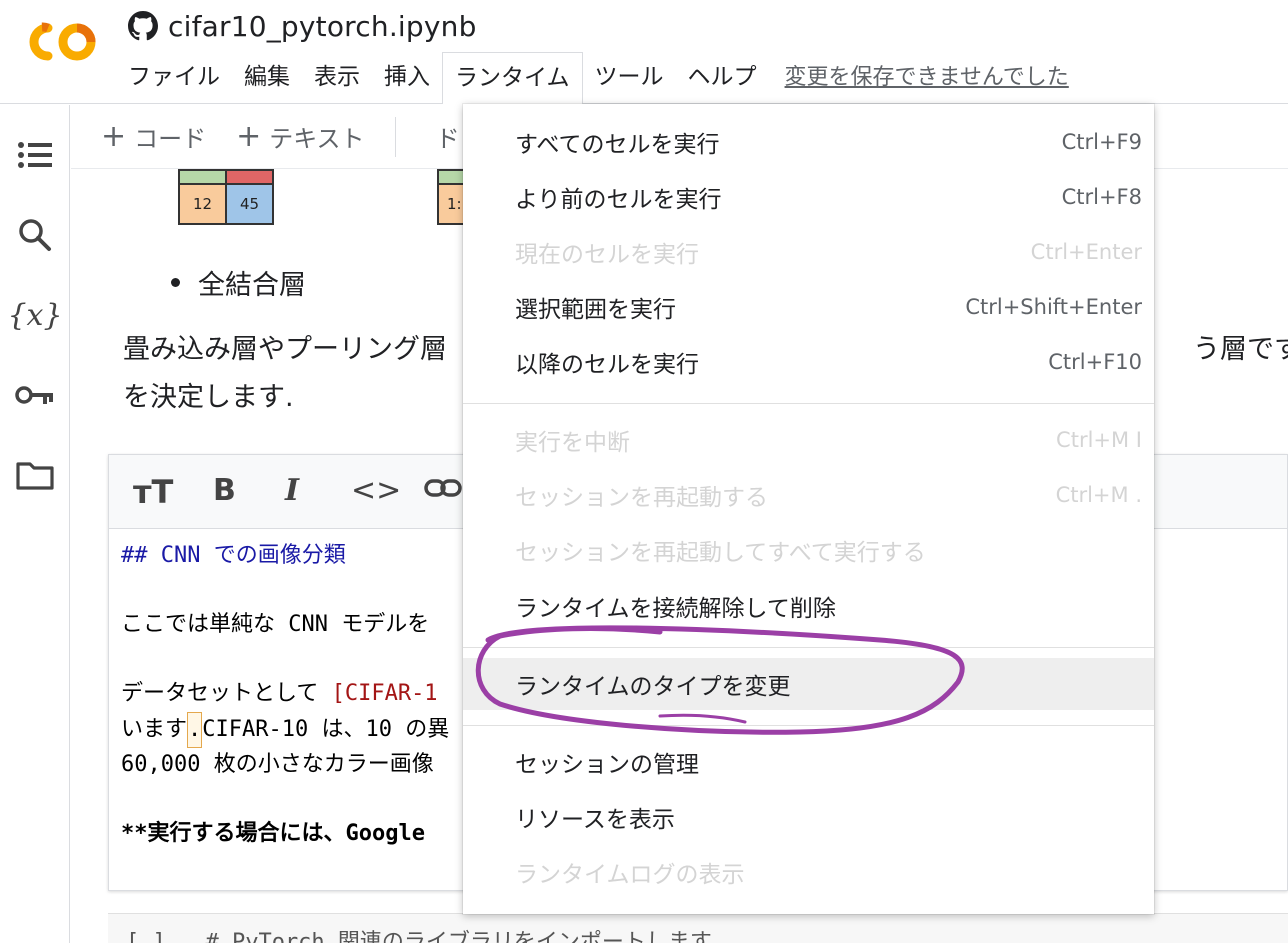  What do you see at coordinates (722, 78) in the screenshot?
I see `menu-help: ヘルプ` at bounding box center [722, 78].